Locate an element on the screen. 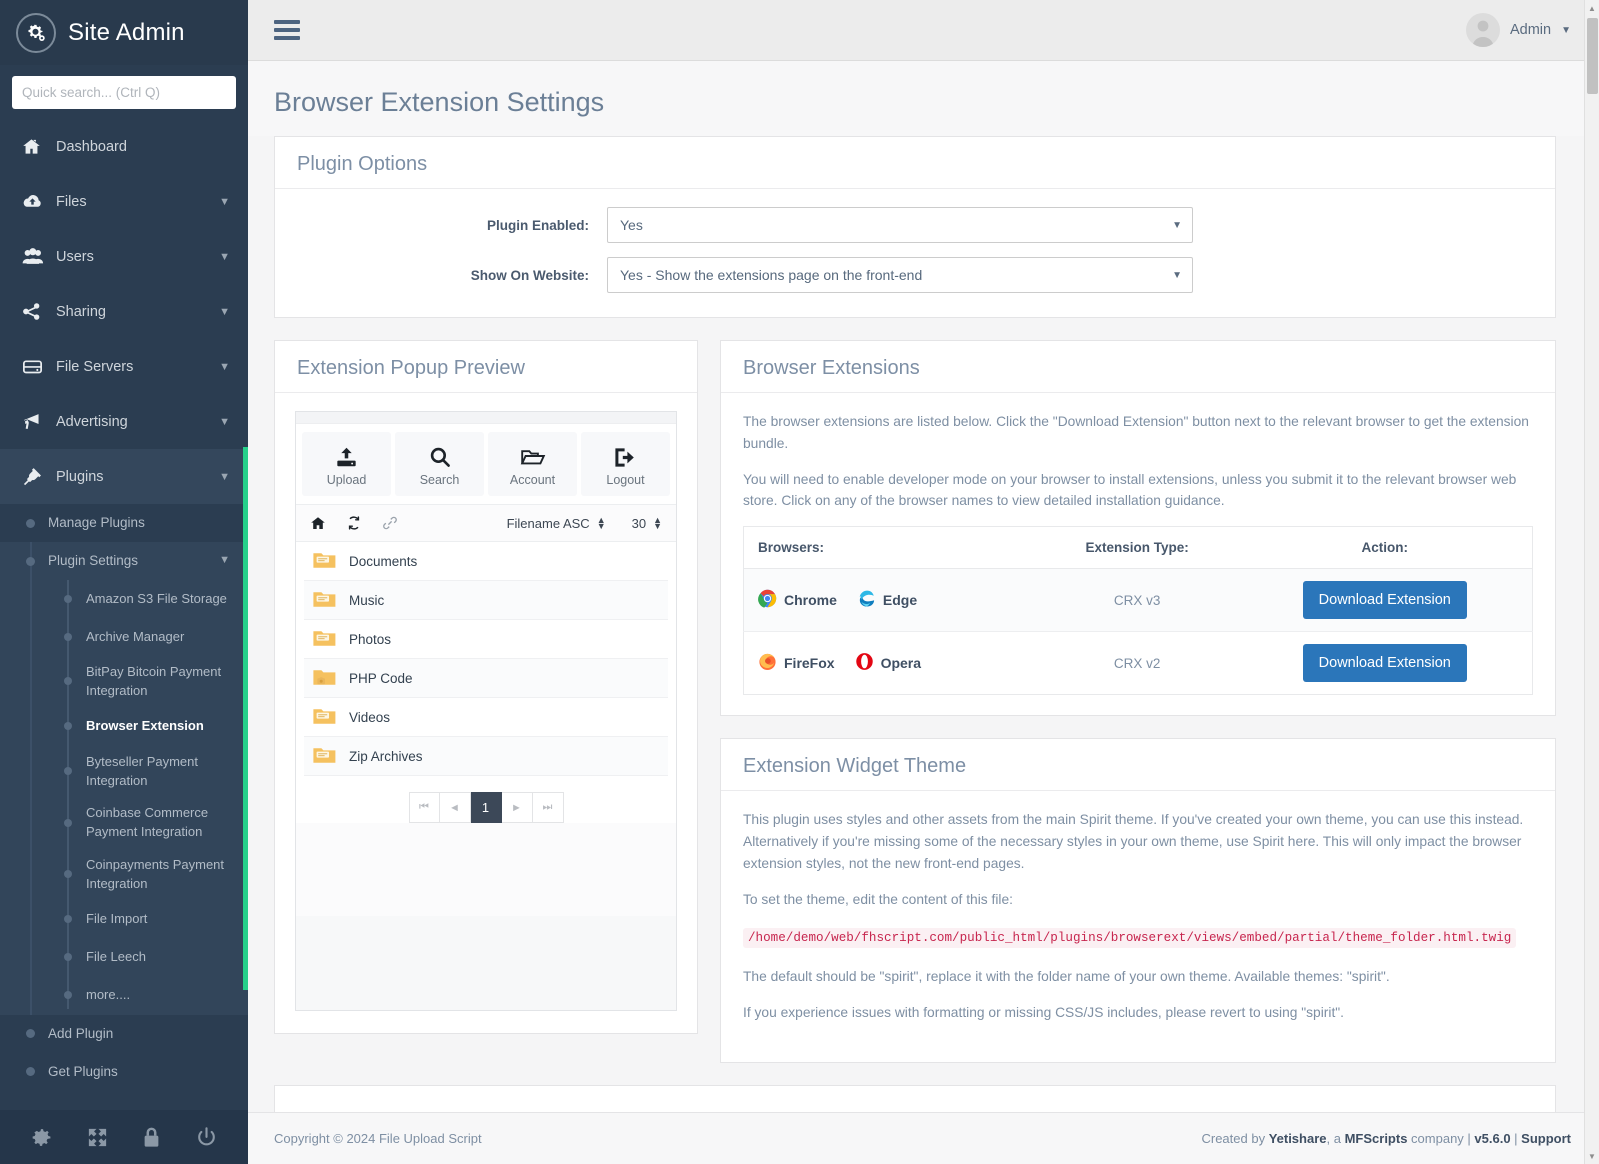 This screenshot has height=1164, width=1599. sidebar-item-dashboard: Dashboard is located at coordinates (124, 146).